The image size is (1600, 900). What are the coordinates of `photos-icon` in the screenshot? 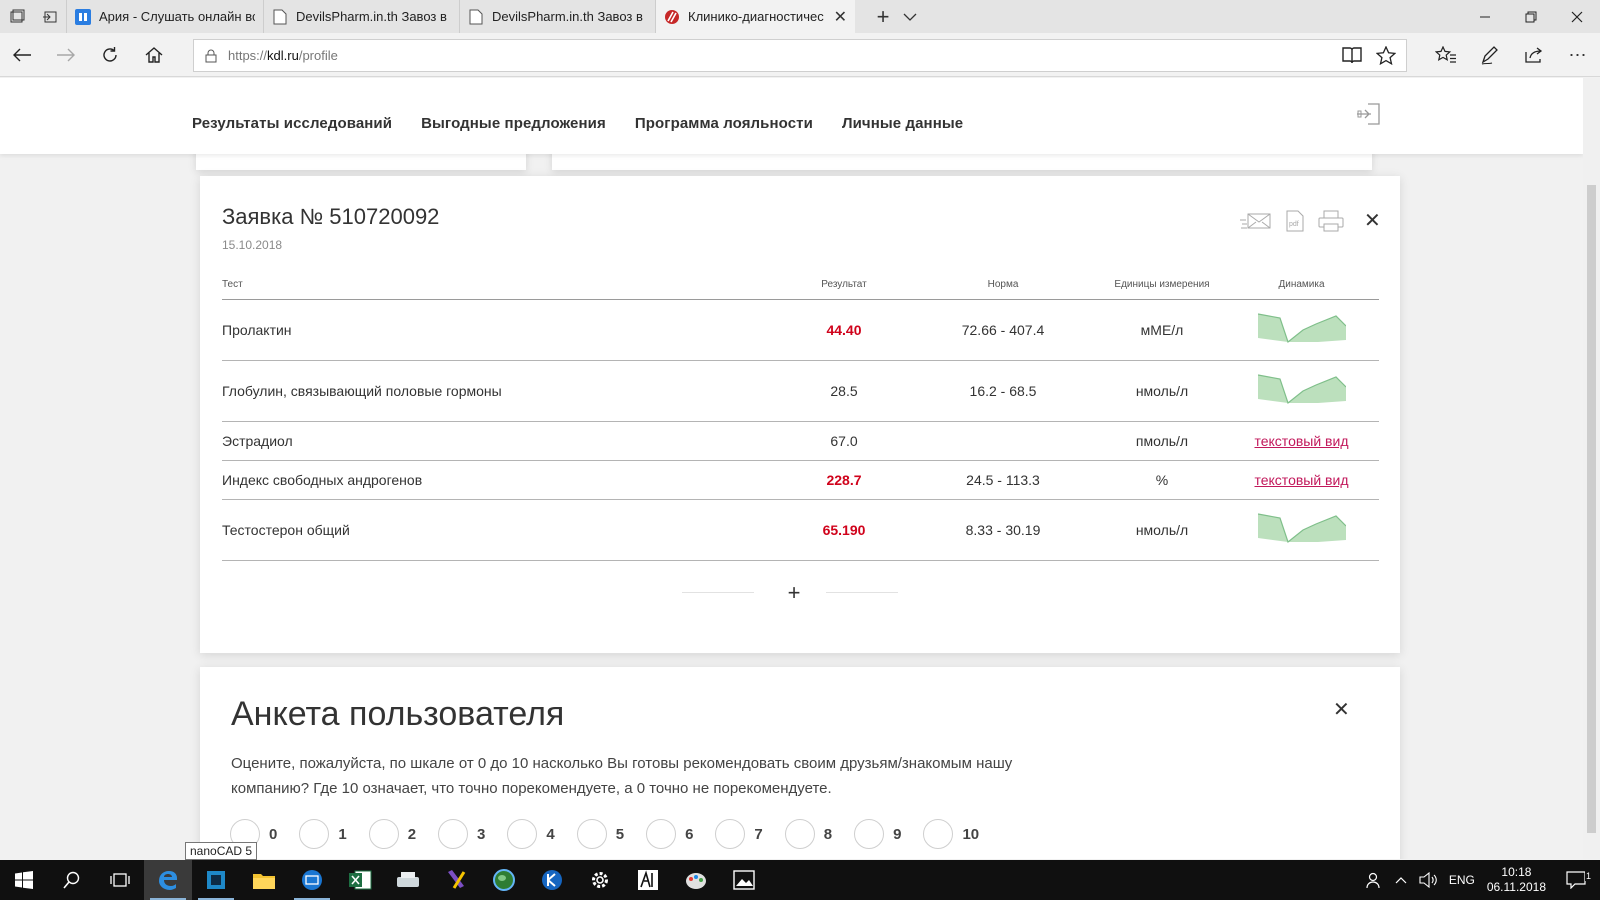 It's located at (744, 880).